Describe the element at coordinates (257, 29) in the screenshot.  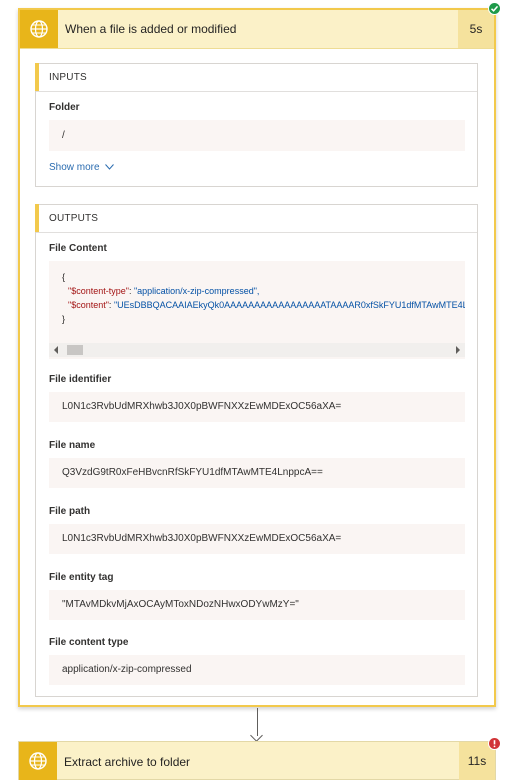
I see `trigger-card-header: When a file is added or modified 5s` at that location.